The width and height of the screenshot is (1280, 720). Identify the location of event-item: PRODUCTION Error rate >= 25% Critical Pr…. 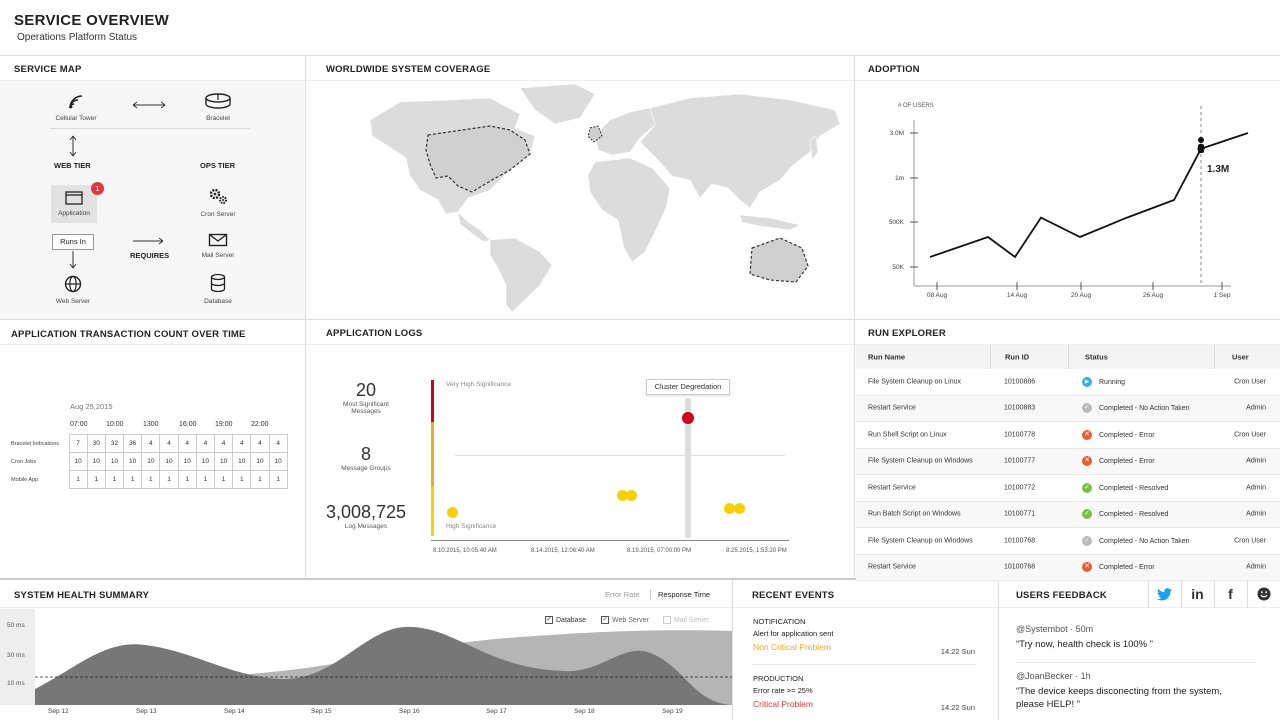
(864, 696).